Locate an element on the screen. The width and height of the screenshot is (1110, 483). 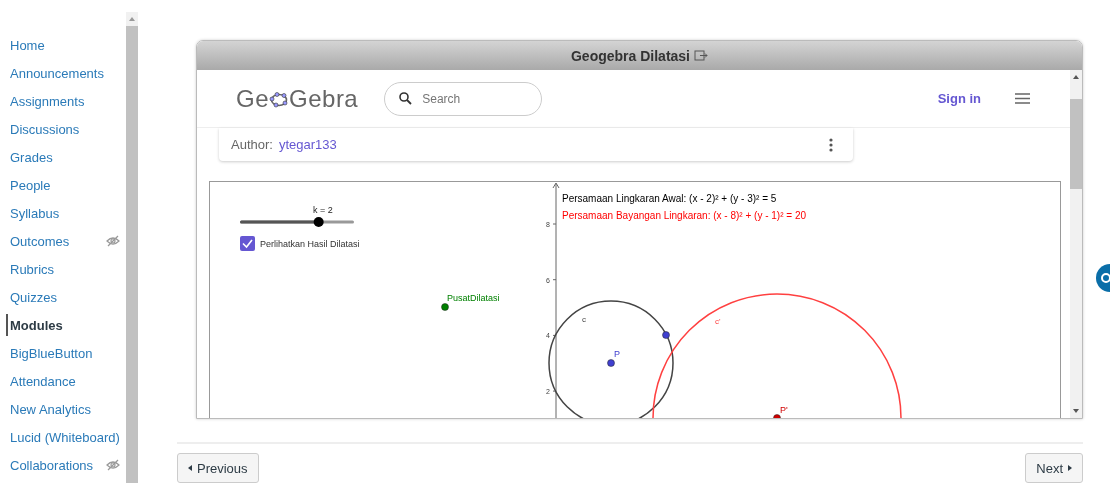
sidebar-item: Discussions is located at coordinates (65, 129).